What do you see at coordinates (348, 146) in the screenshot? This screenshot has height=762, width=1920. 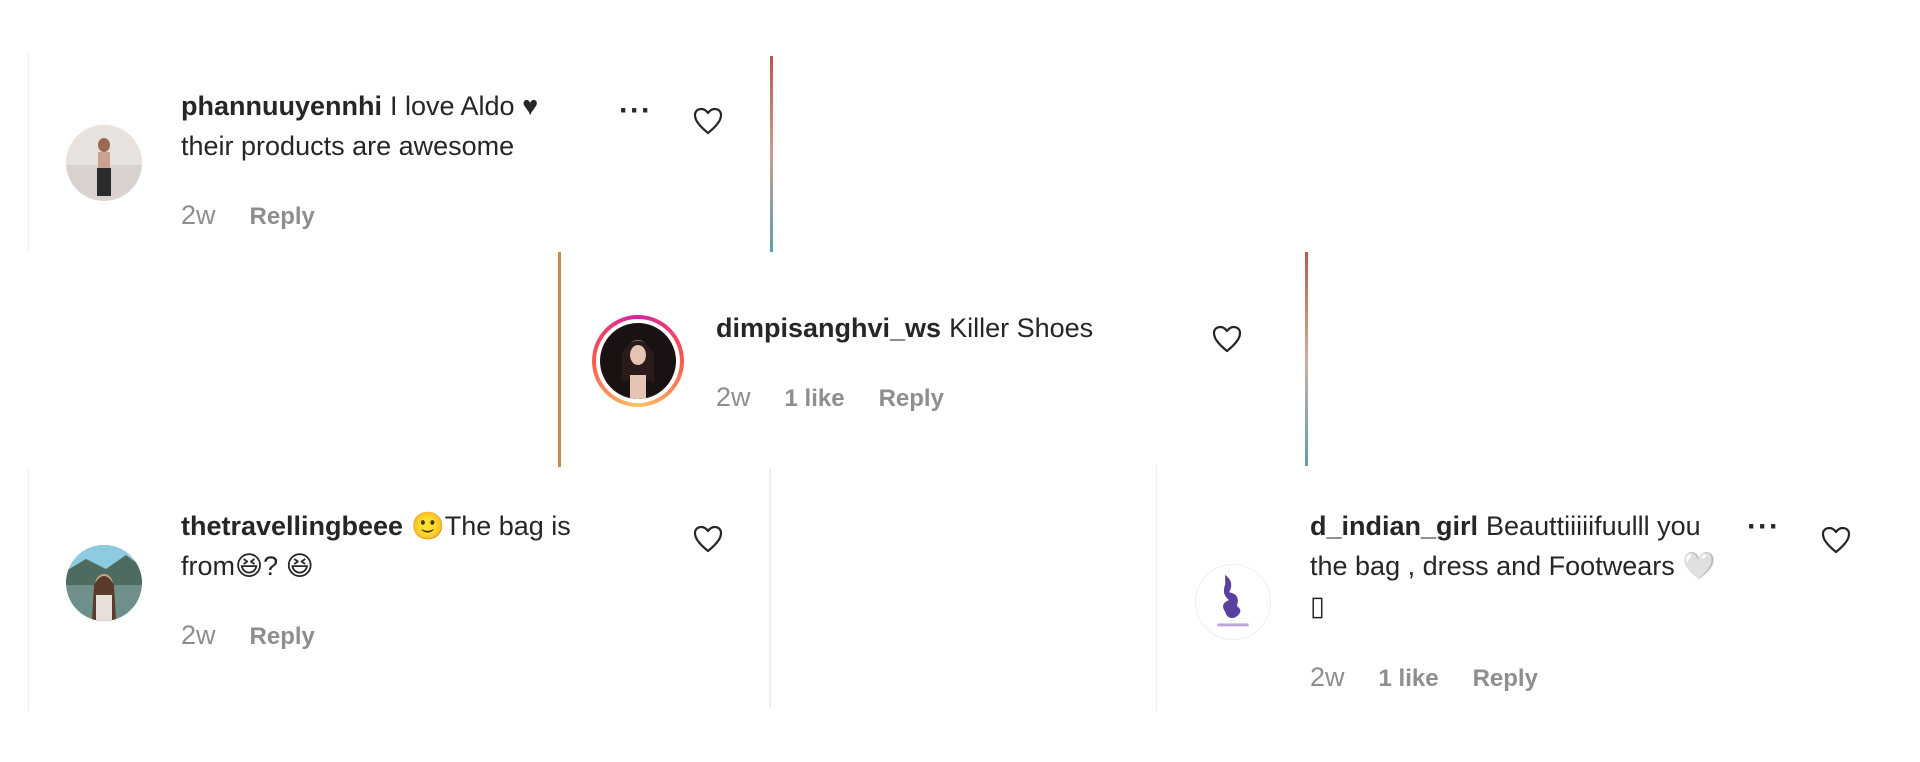 I see `comment-body-line2: their products are awesome` at bounding box center [348, 146].